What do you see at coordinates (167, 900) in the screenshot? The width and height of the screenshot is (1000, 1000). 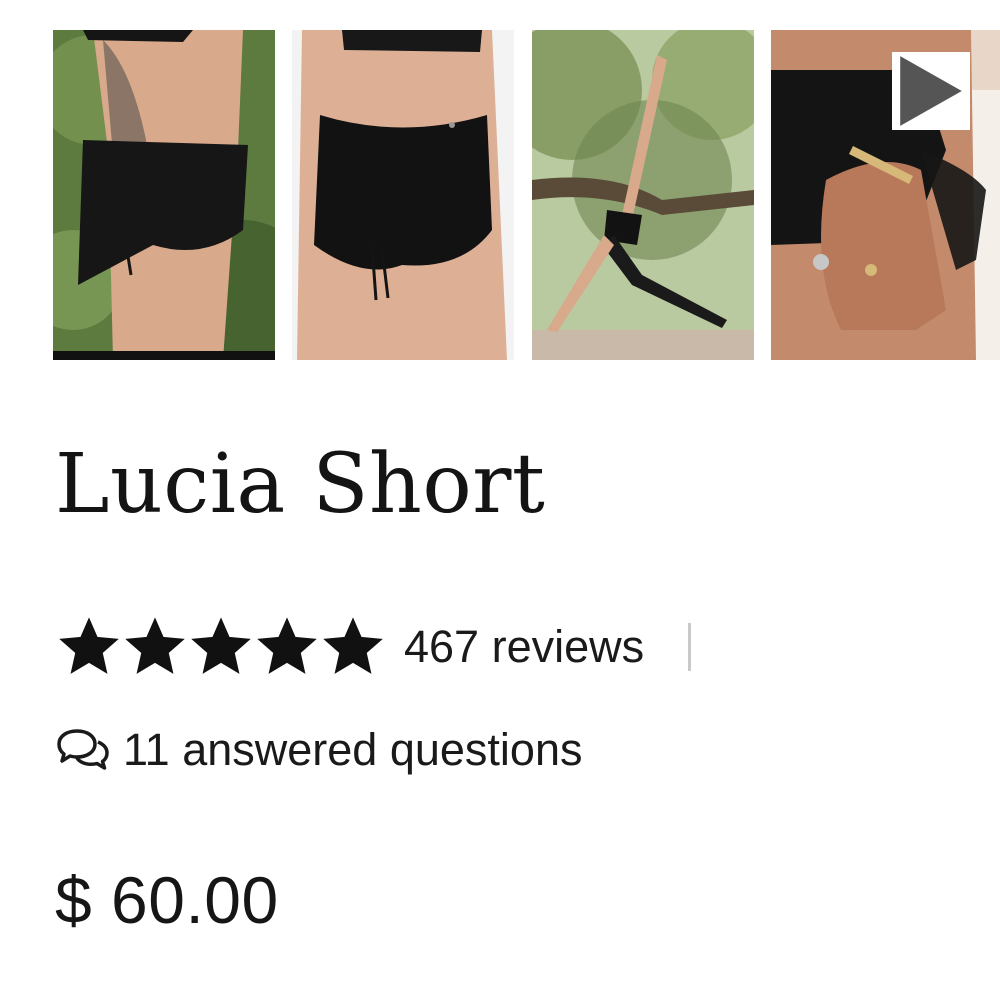 I see `product-price: $ 60.00` at bounding box center [167, 900].